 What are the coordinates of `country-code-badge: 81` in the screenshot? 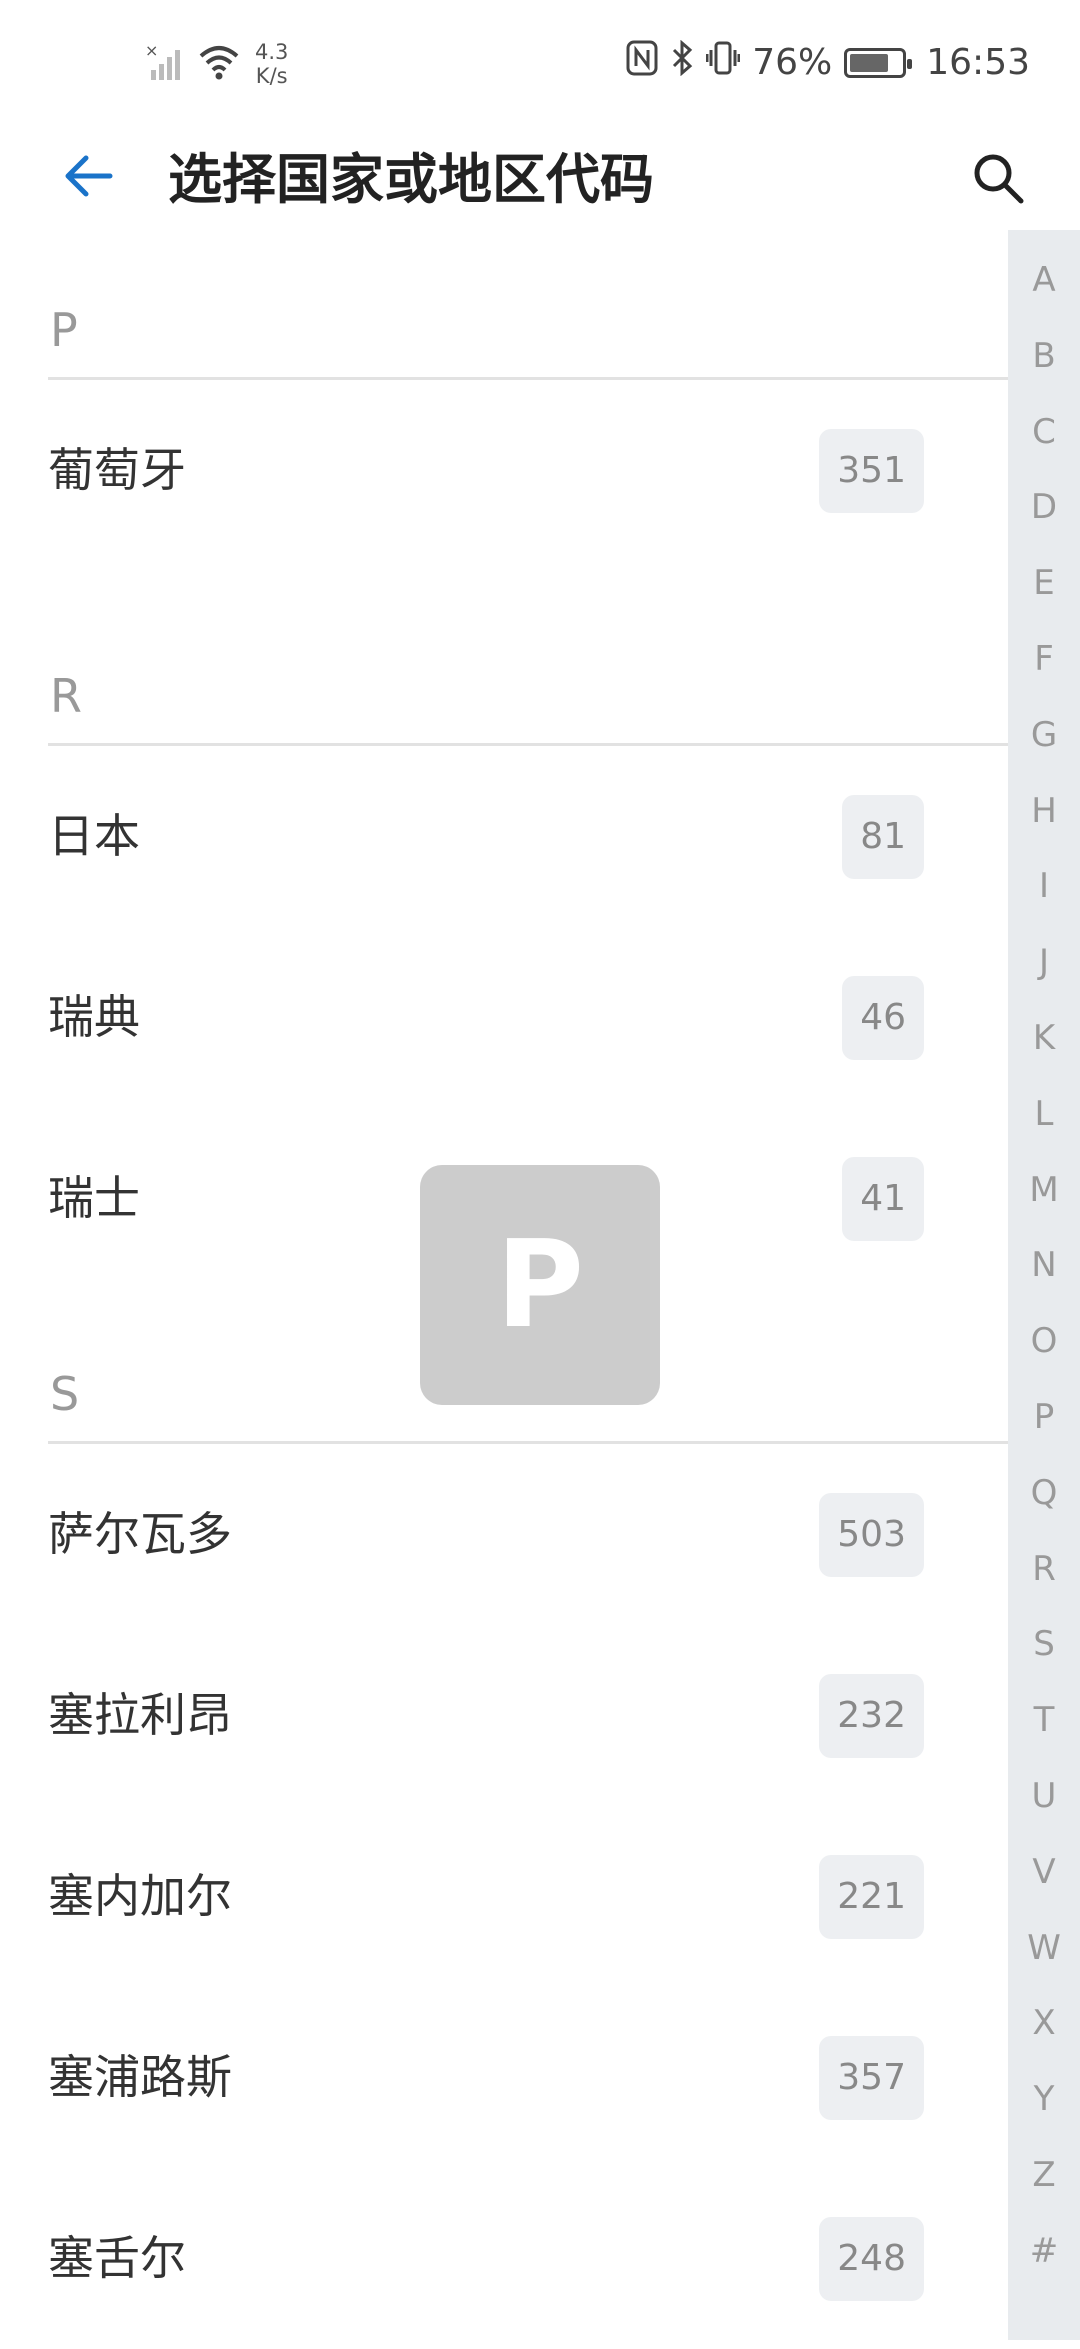 It's located at (883, 836).